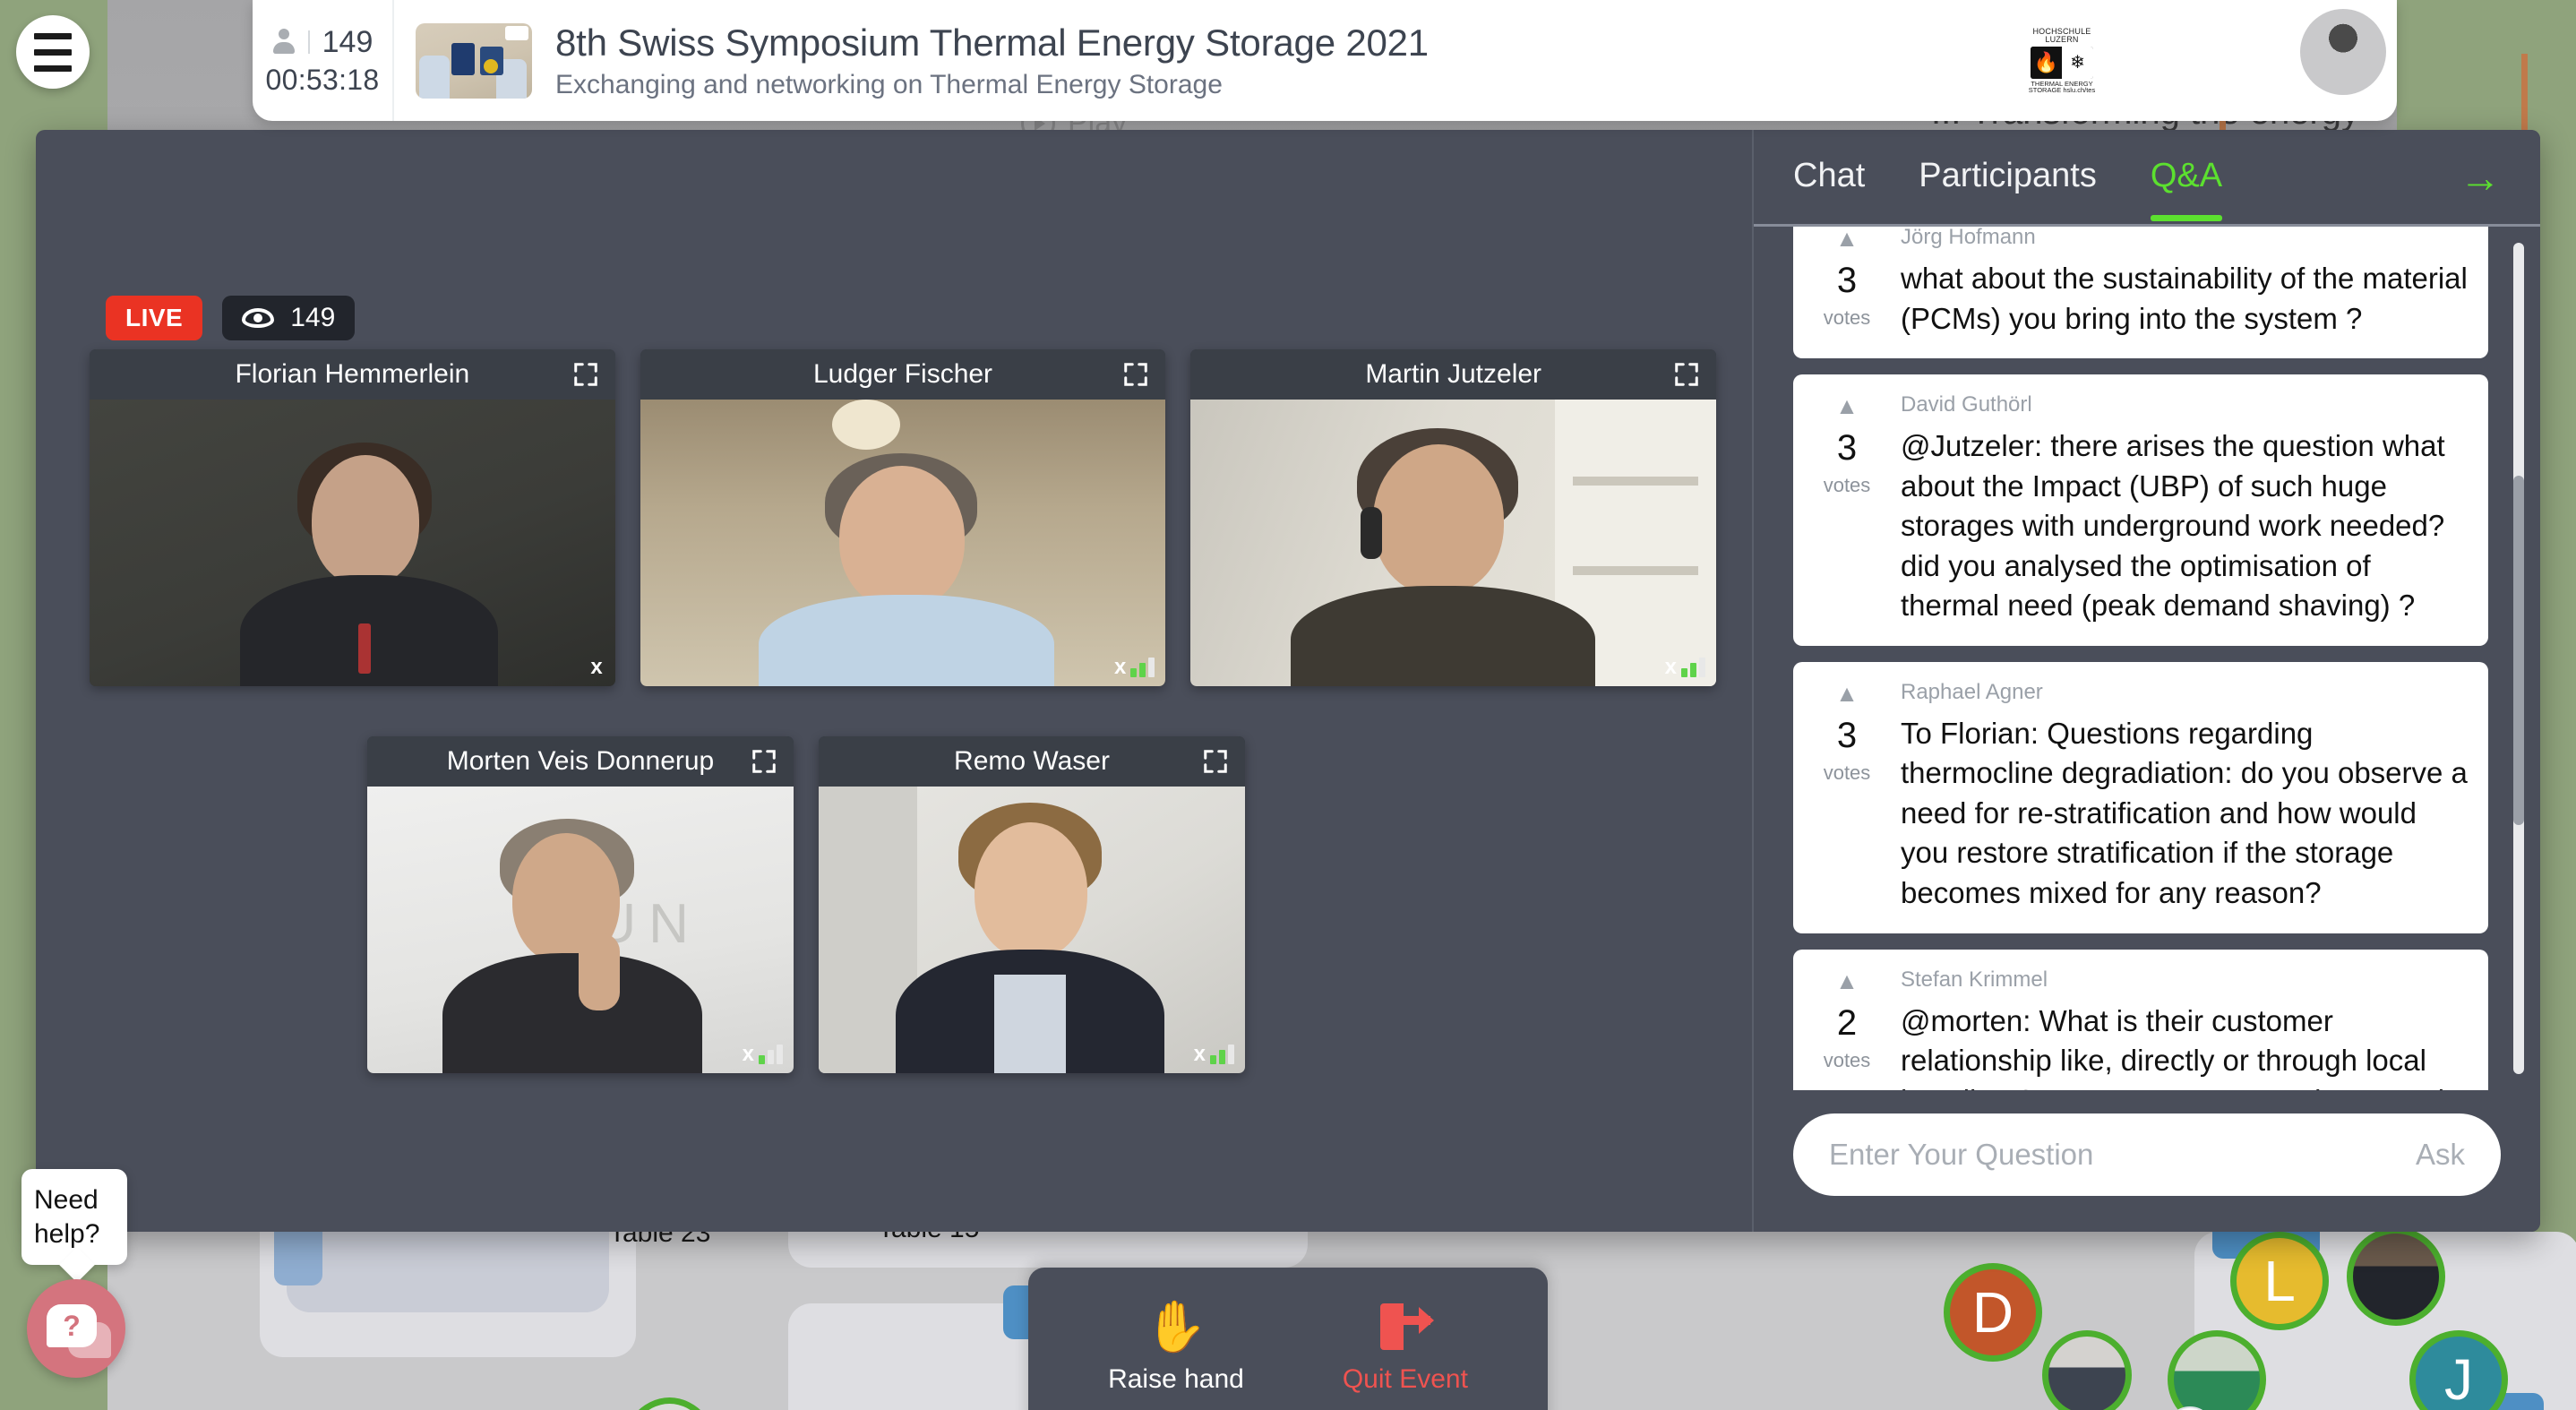 This screenshot has height=1410, width=2576. What do you see at coordinates (1453, 374) in the screenshot?
I see `video-tile-header: Martin Jutzeler` at bounding box center [1453, 374].